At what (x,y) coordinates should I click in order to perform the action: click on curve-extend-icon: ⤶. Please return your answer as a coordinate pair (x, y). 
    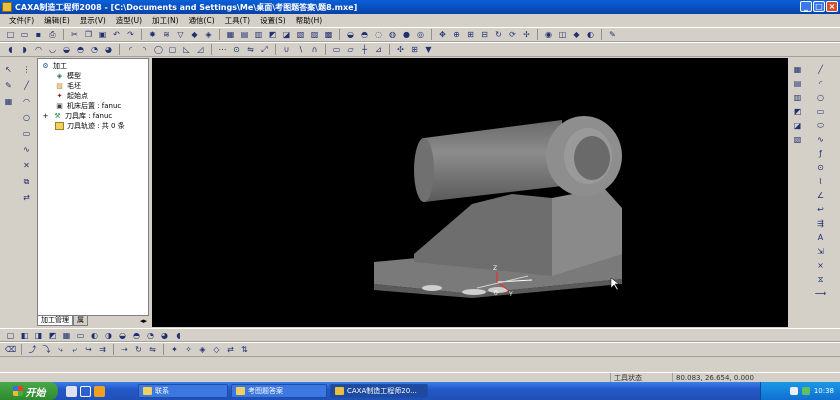
    Looking at the image, I should click on (74, 350).